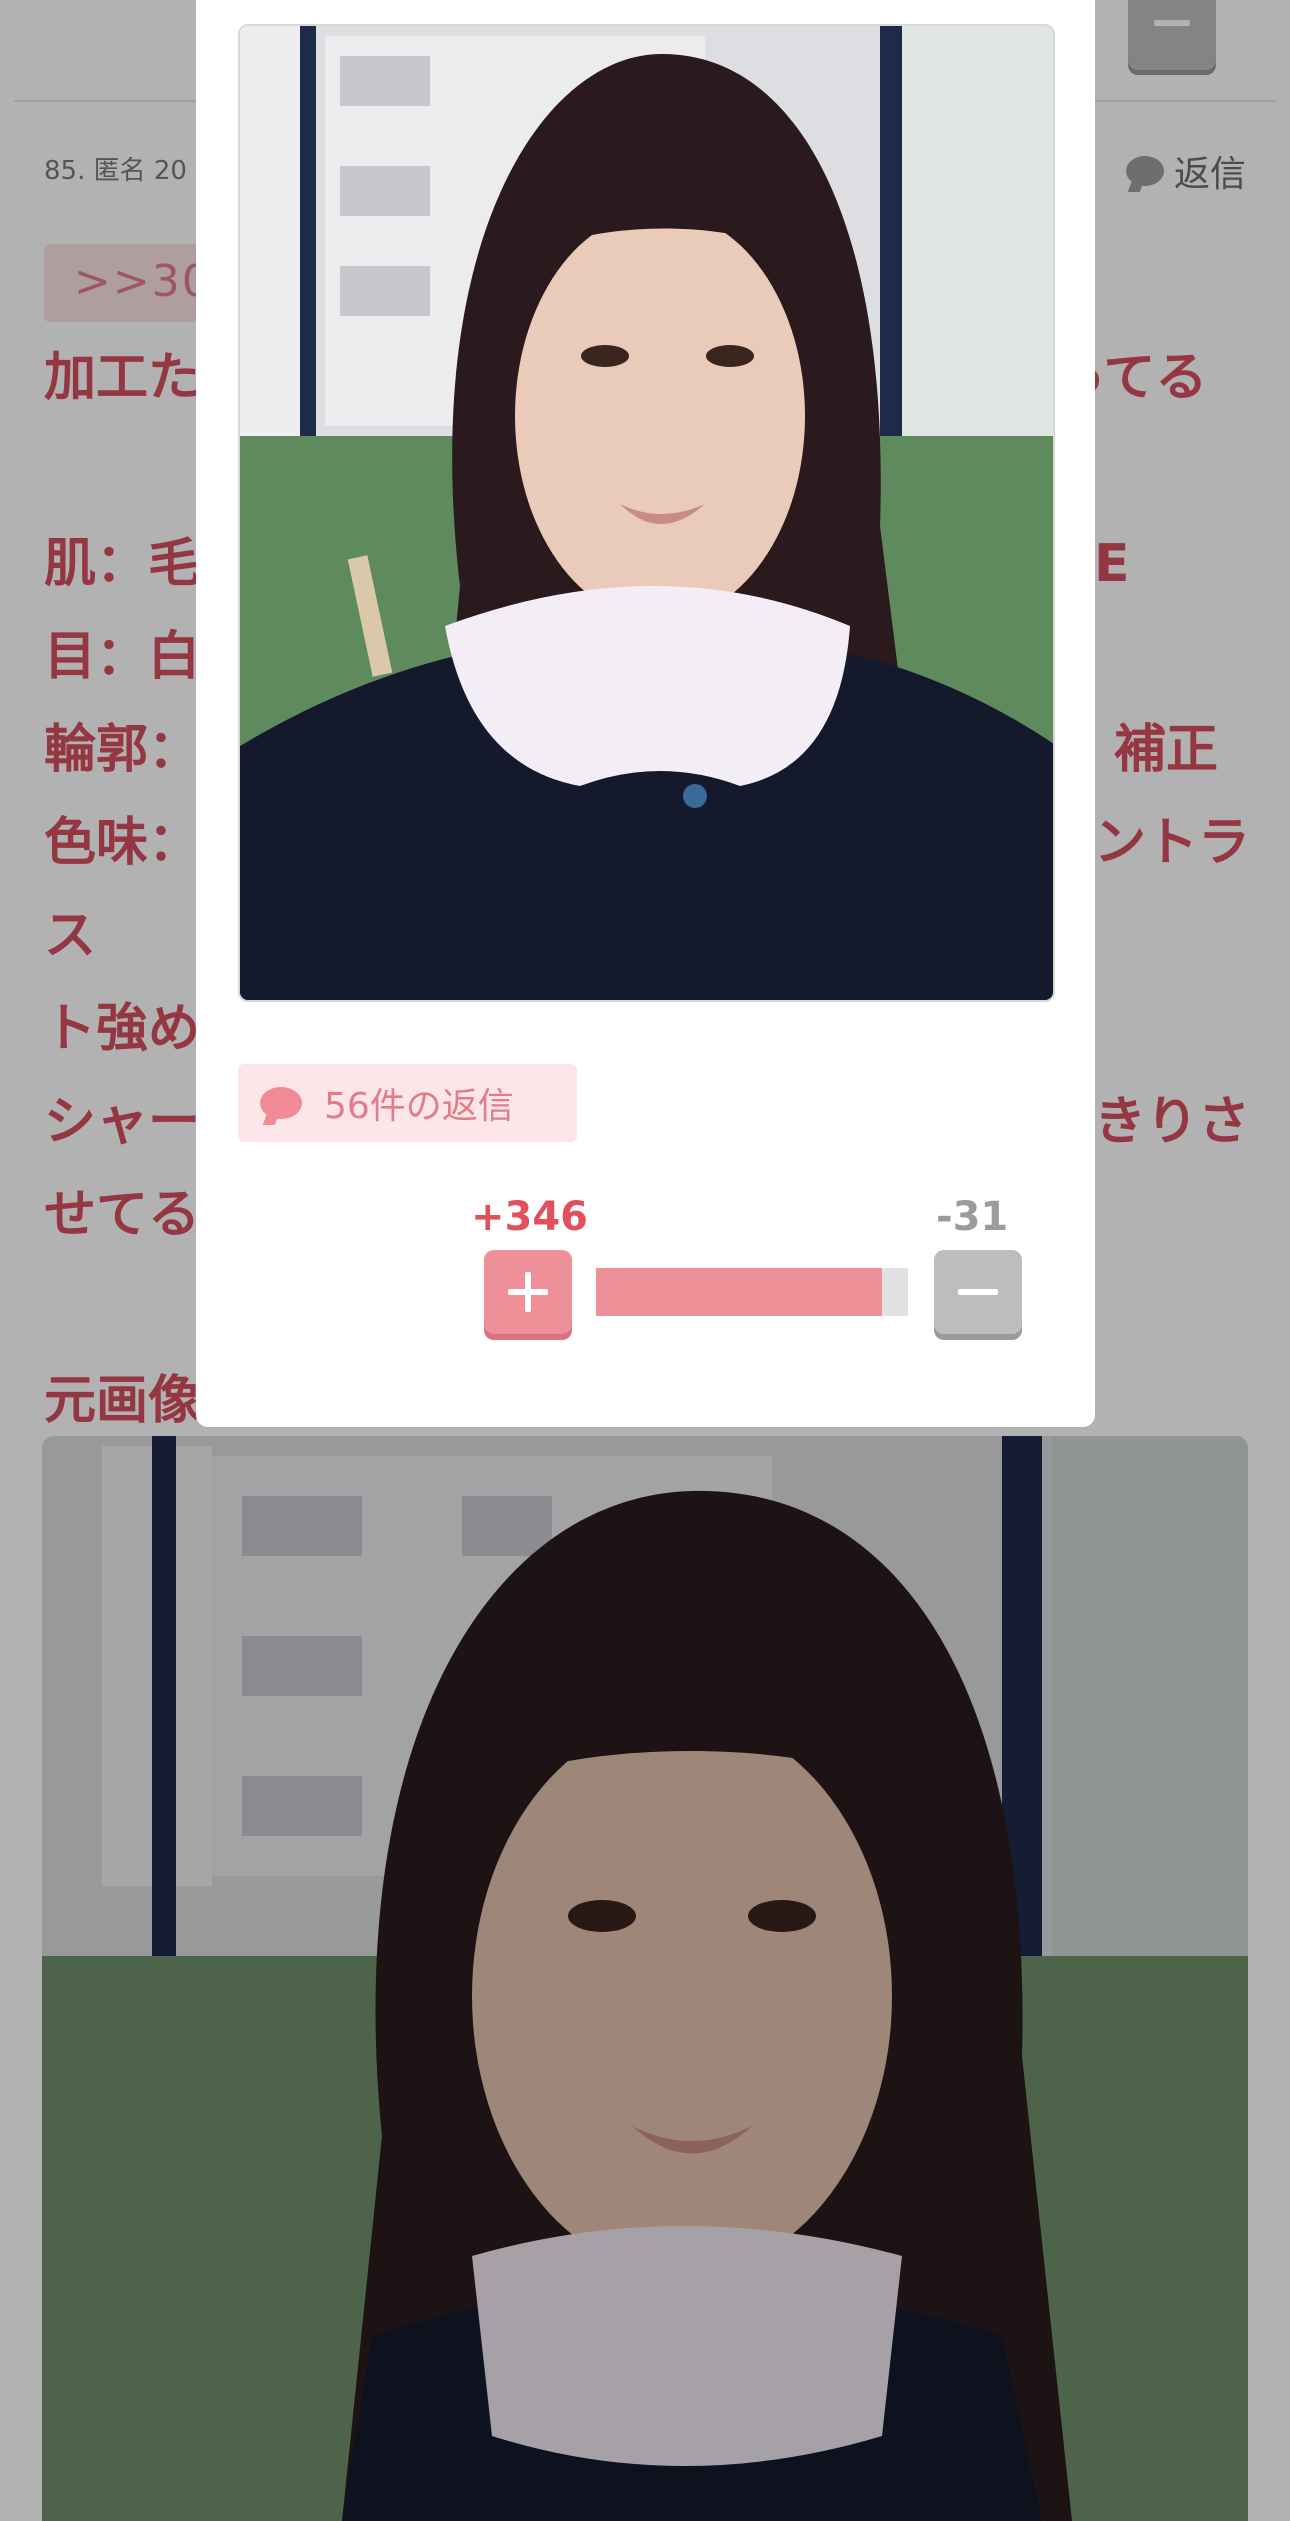 The width and height of the screenshot is (1290, 2521). I want to click on speech-bubble-icon, so click(281, 1103).